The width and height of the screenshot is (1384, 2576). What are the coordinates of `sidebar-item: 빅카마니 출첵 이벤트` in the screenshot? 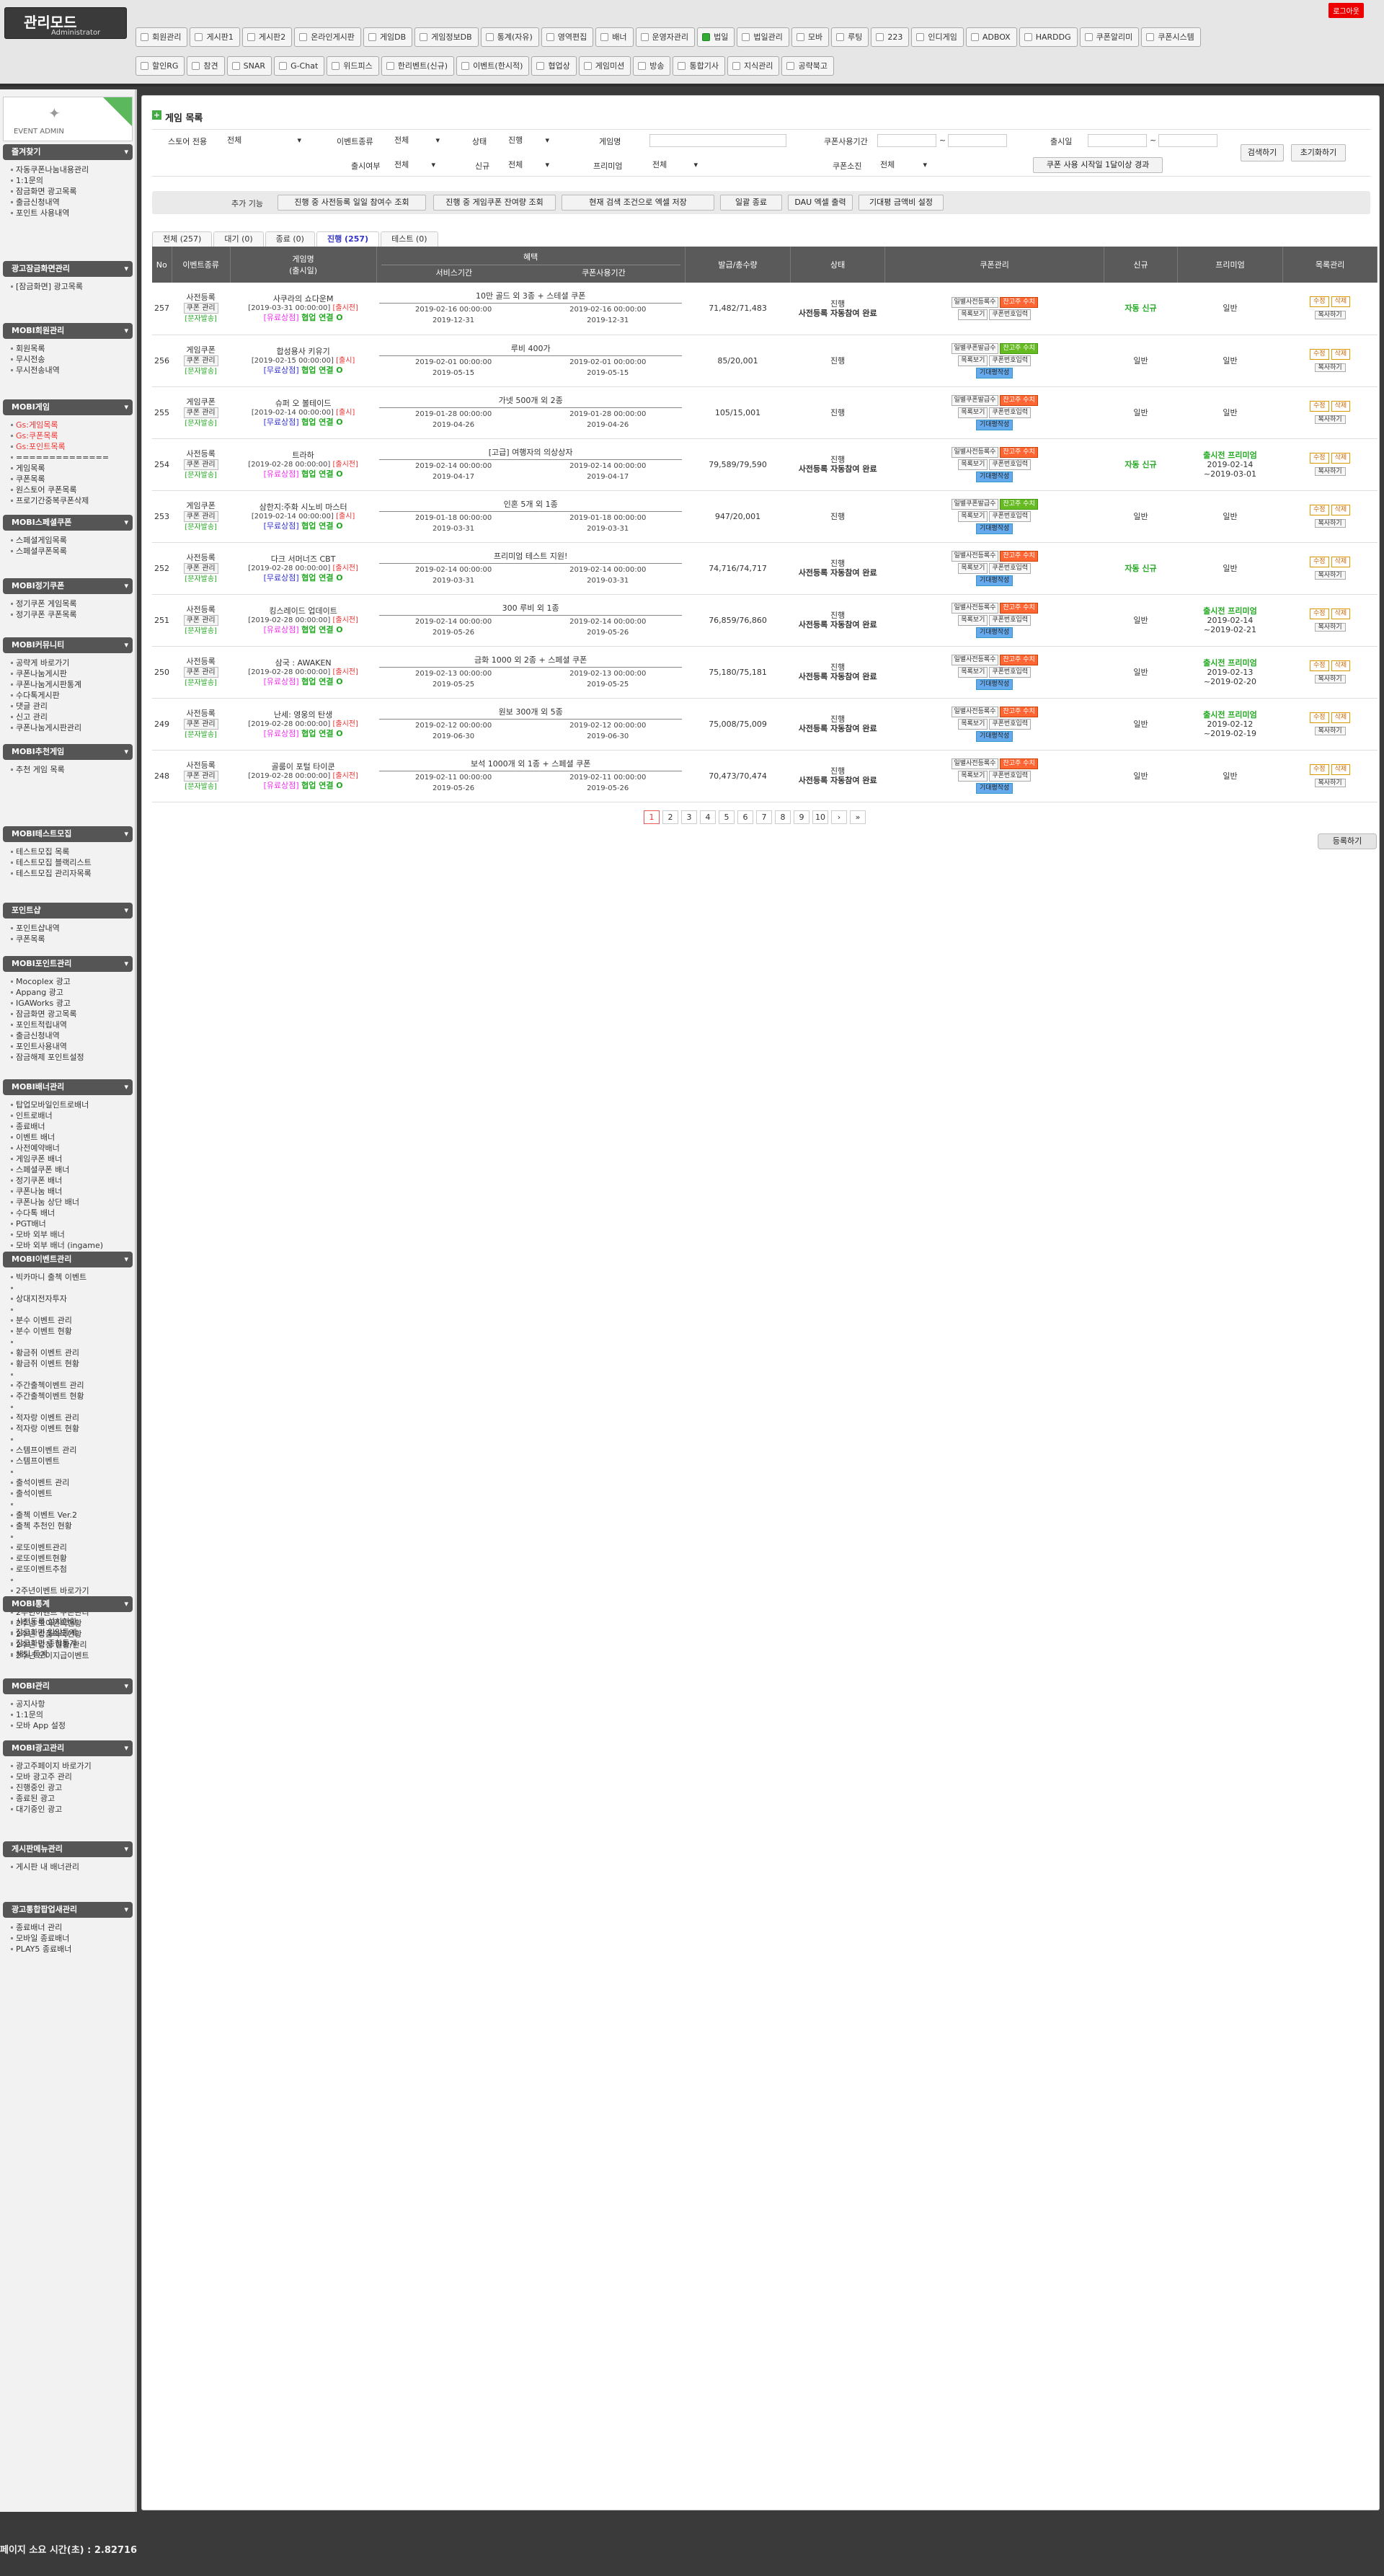 It's located at (72, 1277).